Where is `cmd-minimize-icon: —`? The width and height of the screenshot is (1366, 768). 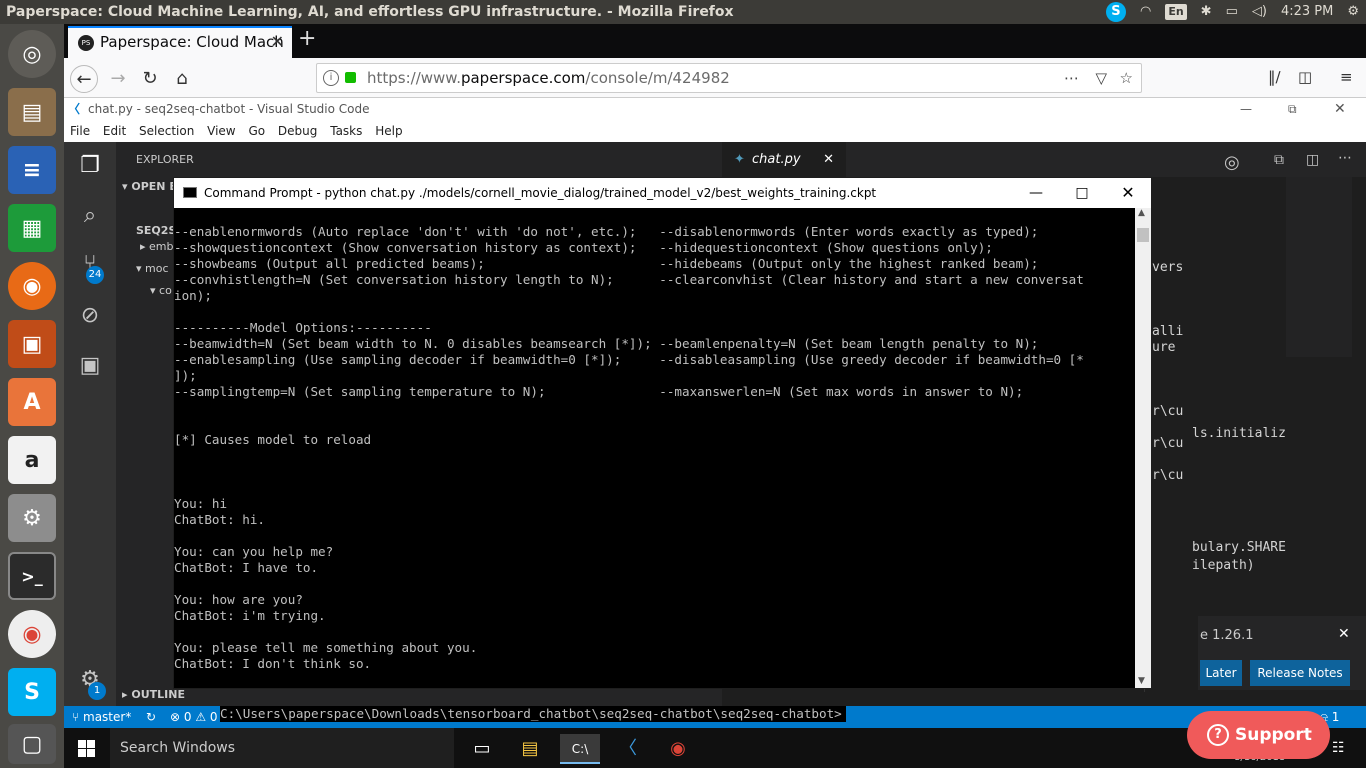 cmd-minimize-icon: — is located at coordinates (1036, 193).